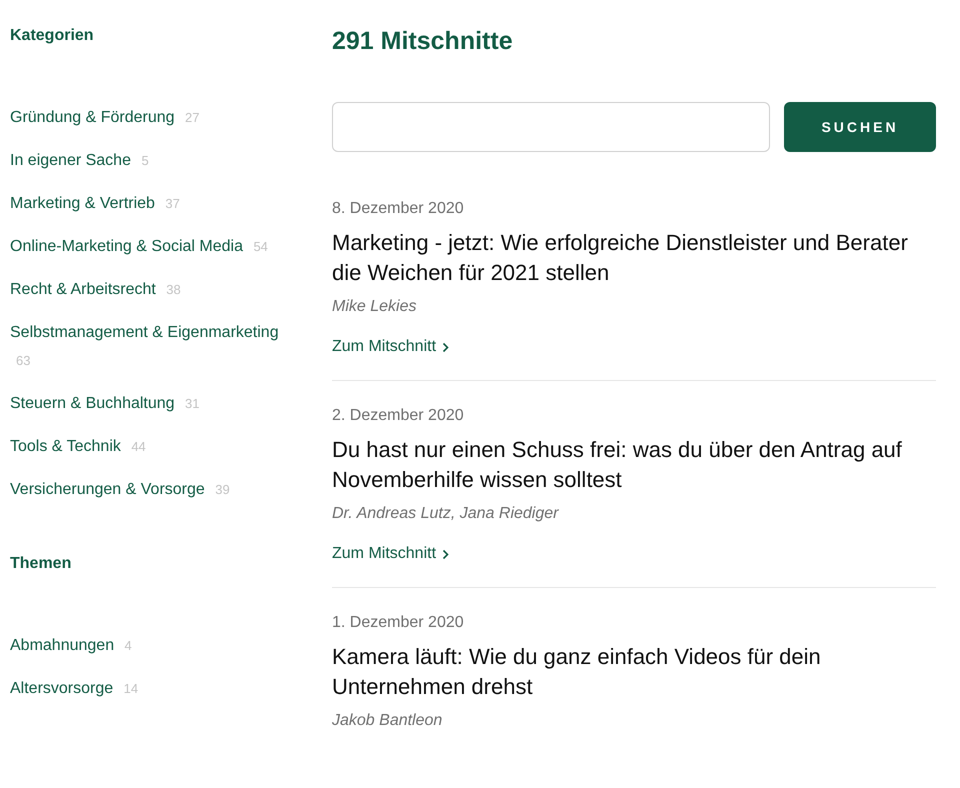 The height and width of the screenshot is (788, 960). Describe the element at coordinates (92, 117) in the screenshot. I see `category-link: Gründung & Förderung` at that location.